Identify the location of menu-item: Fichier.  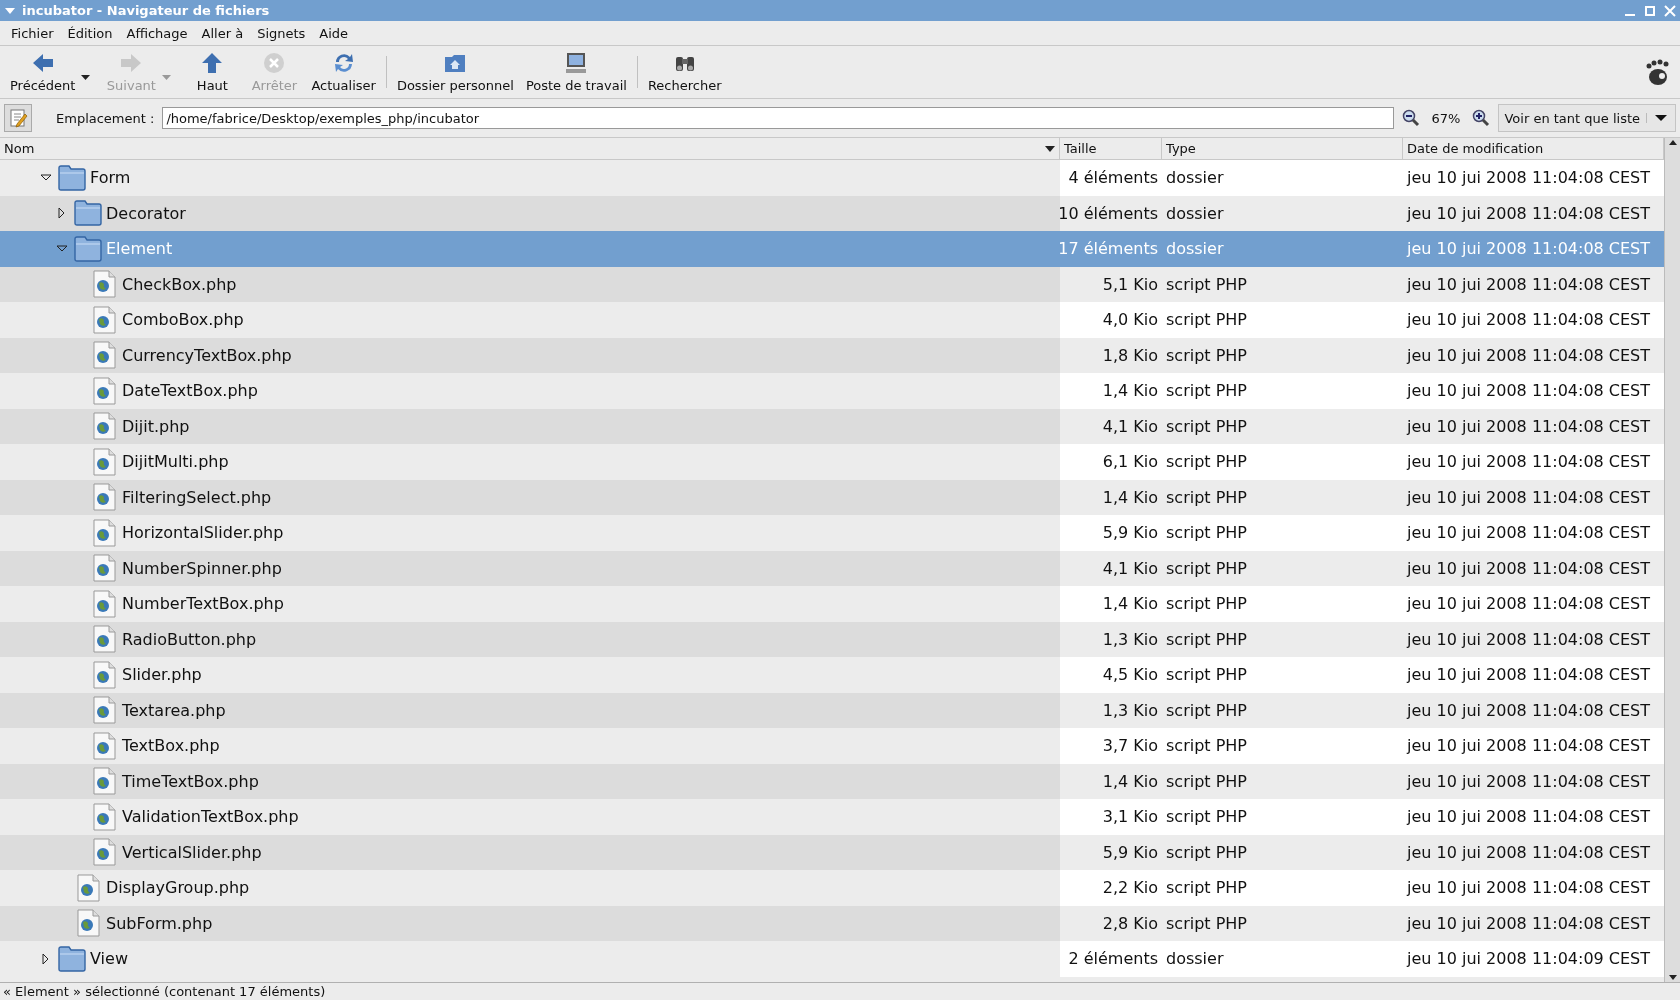
(32, 33).